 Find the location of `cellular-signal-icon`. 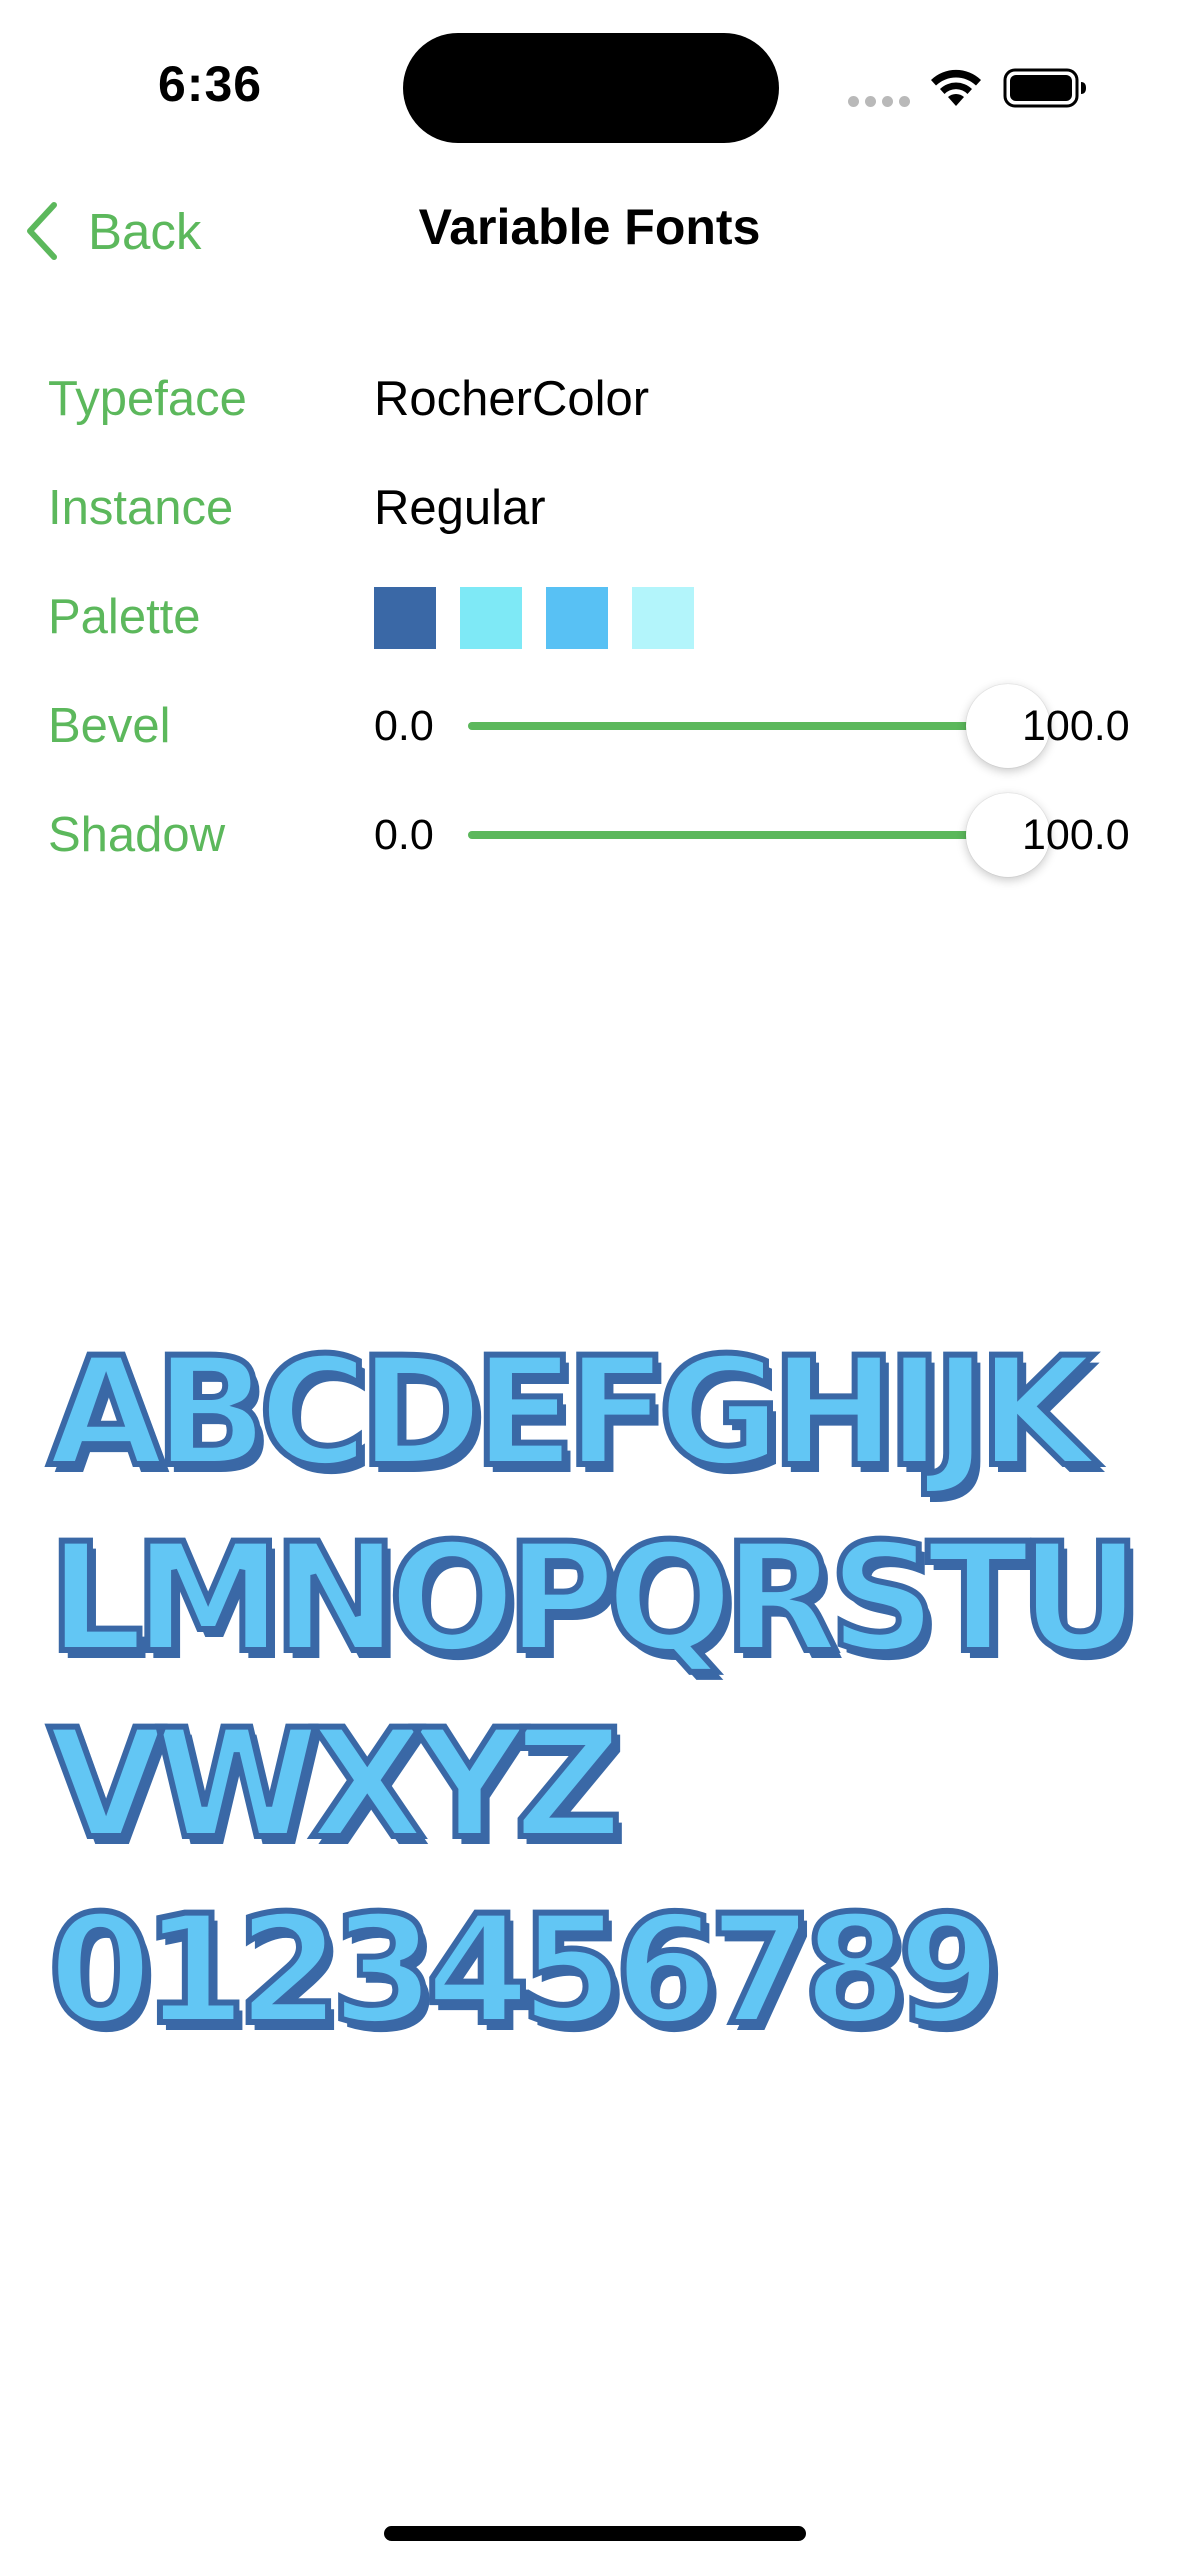

cellular-signal-icon is located at coordinates (879, 101).